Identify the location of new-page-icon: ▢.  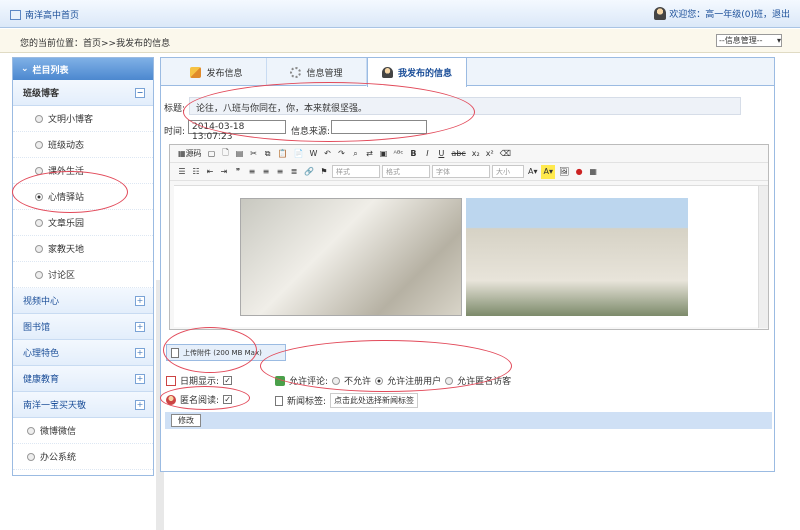
(212, 154).